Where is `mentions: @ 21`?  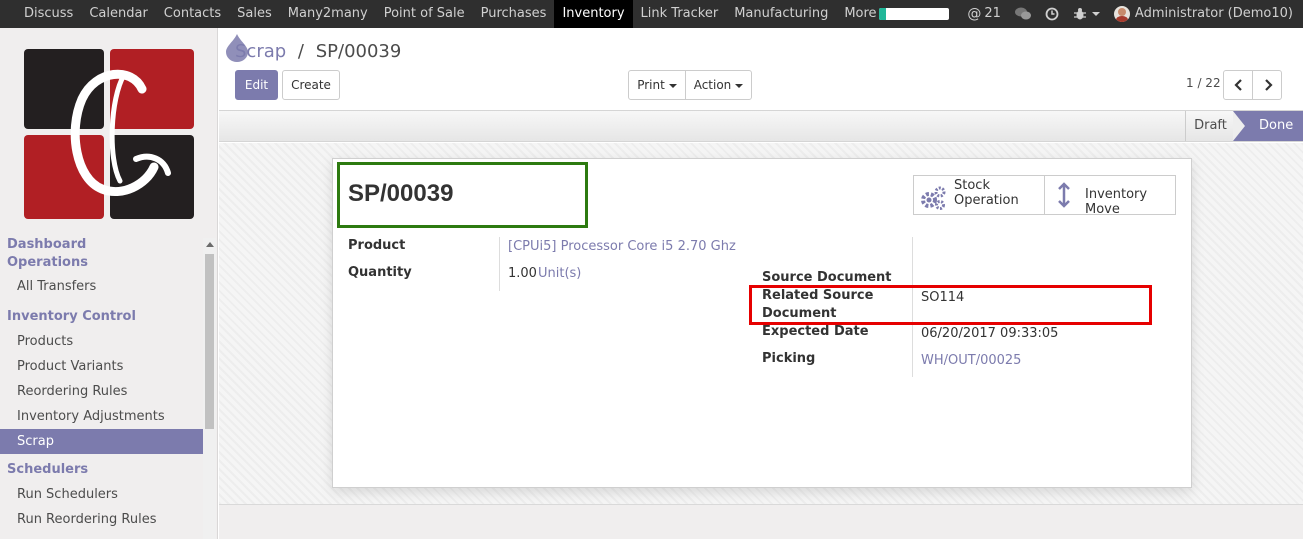
mentions: @ 21 is located at coordinates (984, 14).